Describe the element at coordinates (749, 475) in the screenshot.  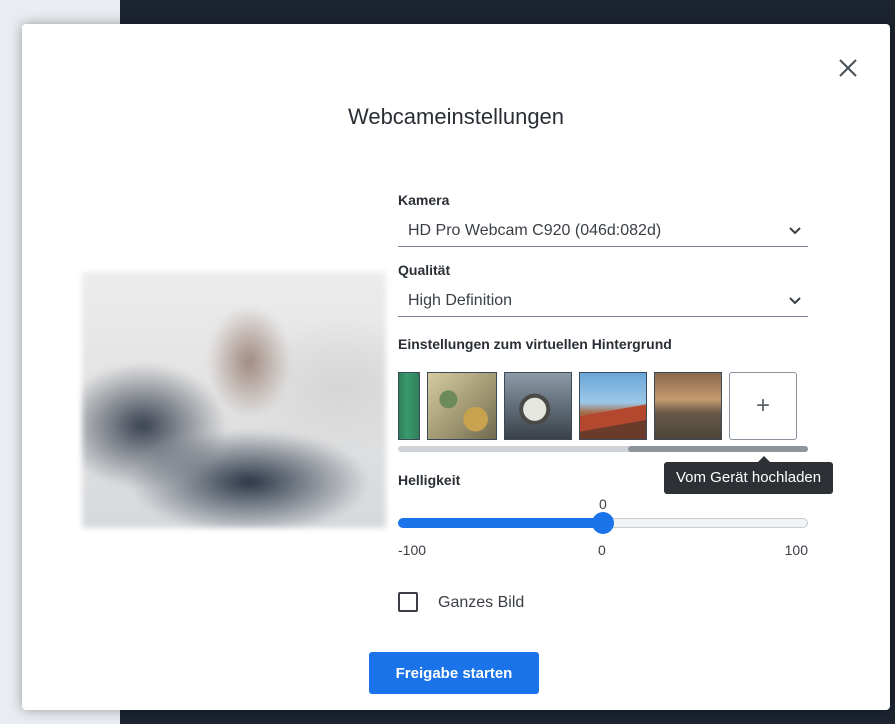
I see `upload-tooltip: Vom Gerät hochladen` at that location.